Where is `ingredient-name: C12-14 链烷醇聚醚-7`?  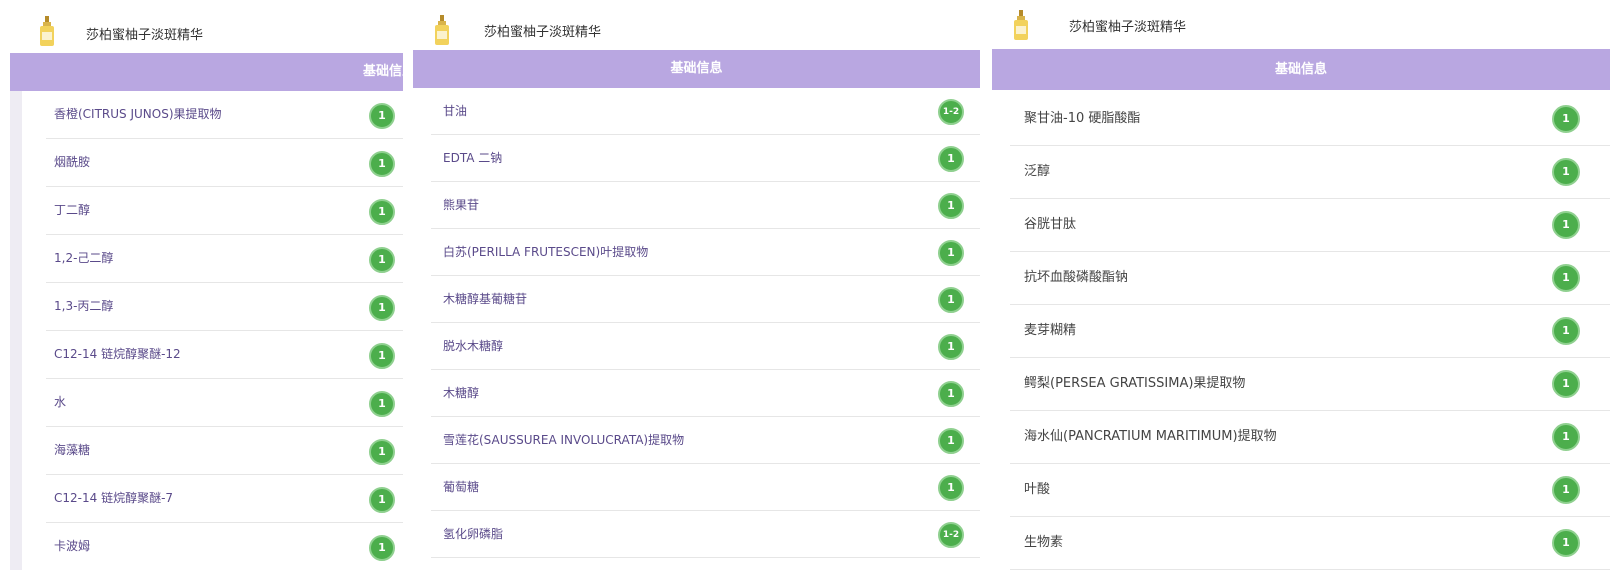
ingredient-name: C12-14 链烷醇聚醚-7 is located at coordinates (113, 498).